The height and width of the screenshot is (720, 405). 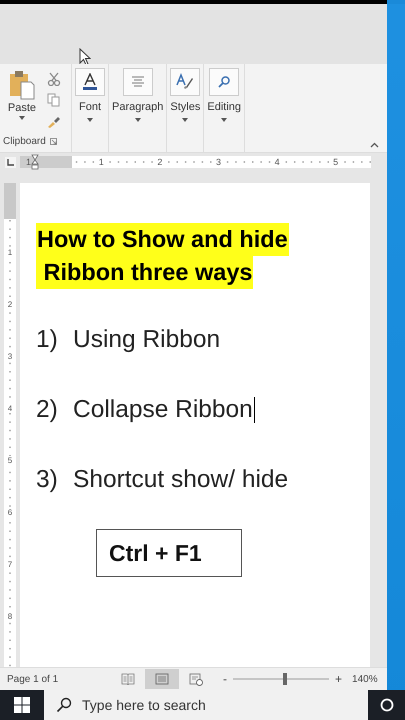 What do you see at coordinates (10, 512) in the screenshot?
I see `ruler-number: 6` at bounding box center [10, 512].